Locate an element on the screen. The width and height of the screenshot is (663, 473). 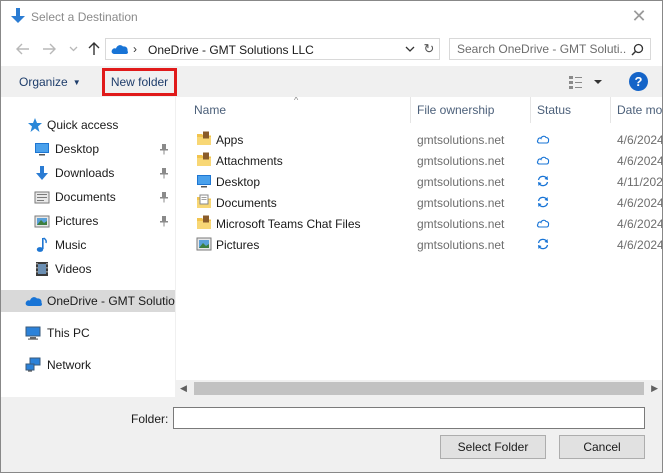
close-button: ✕ is located at coordinates (639, 16).